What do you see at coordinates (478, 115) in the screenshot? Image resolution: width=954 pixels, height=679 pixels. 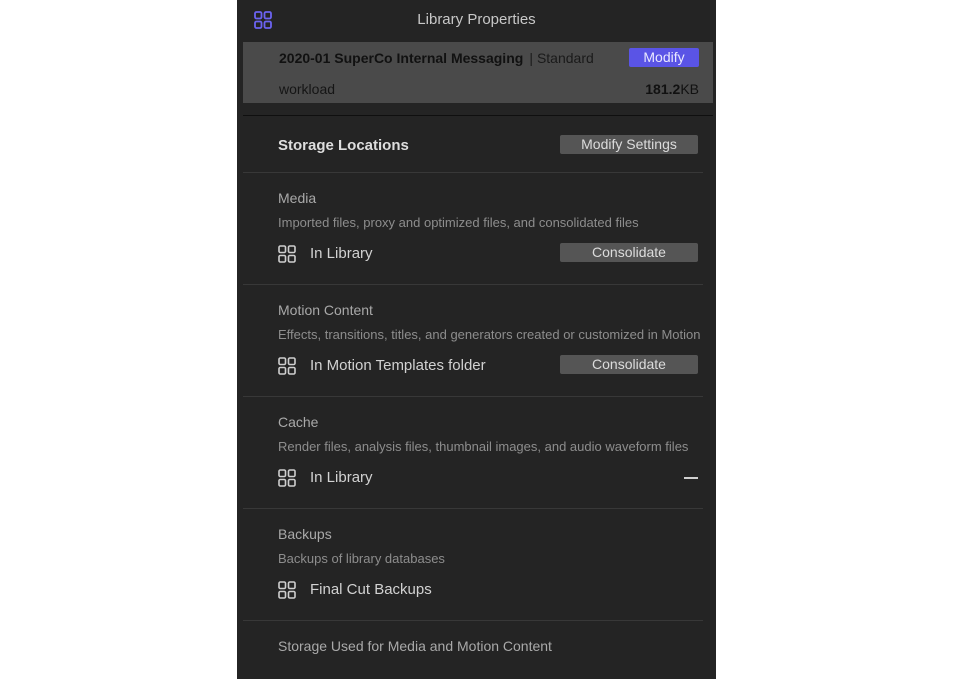 I see `info-divider` at bounding box center [478, 115].